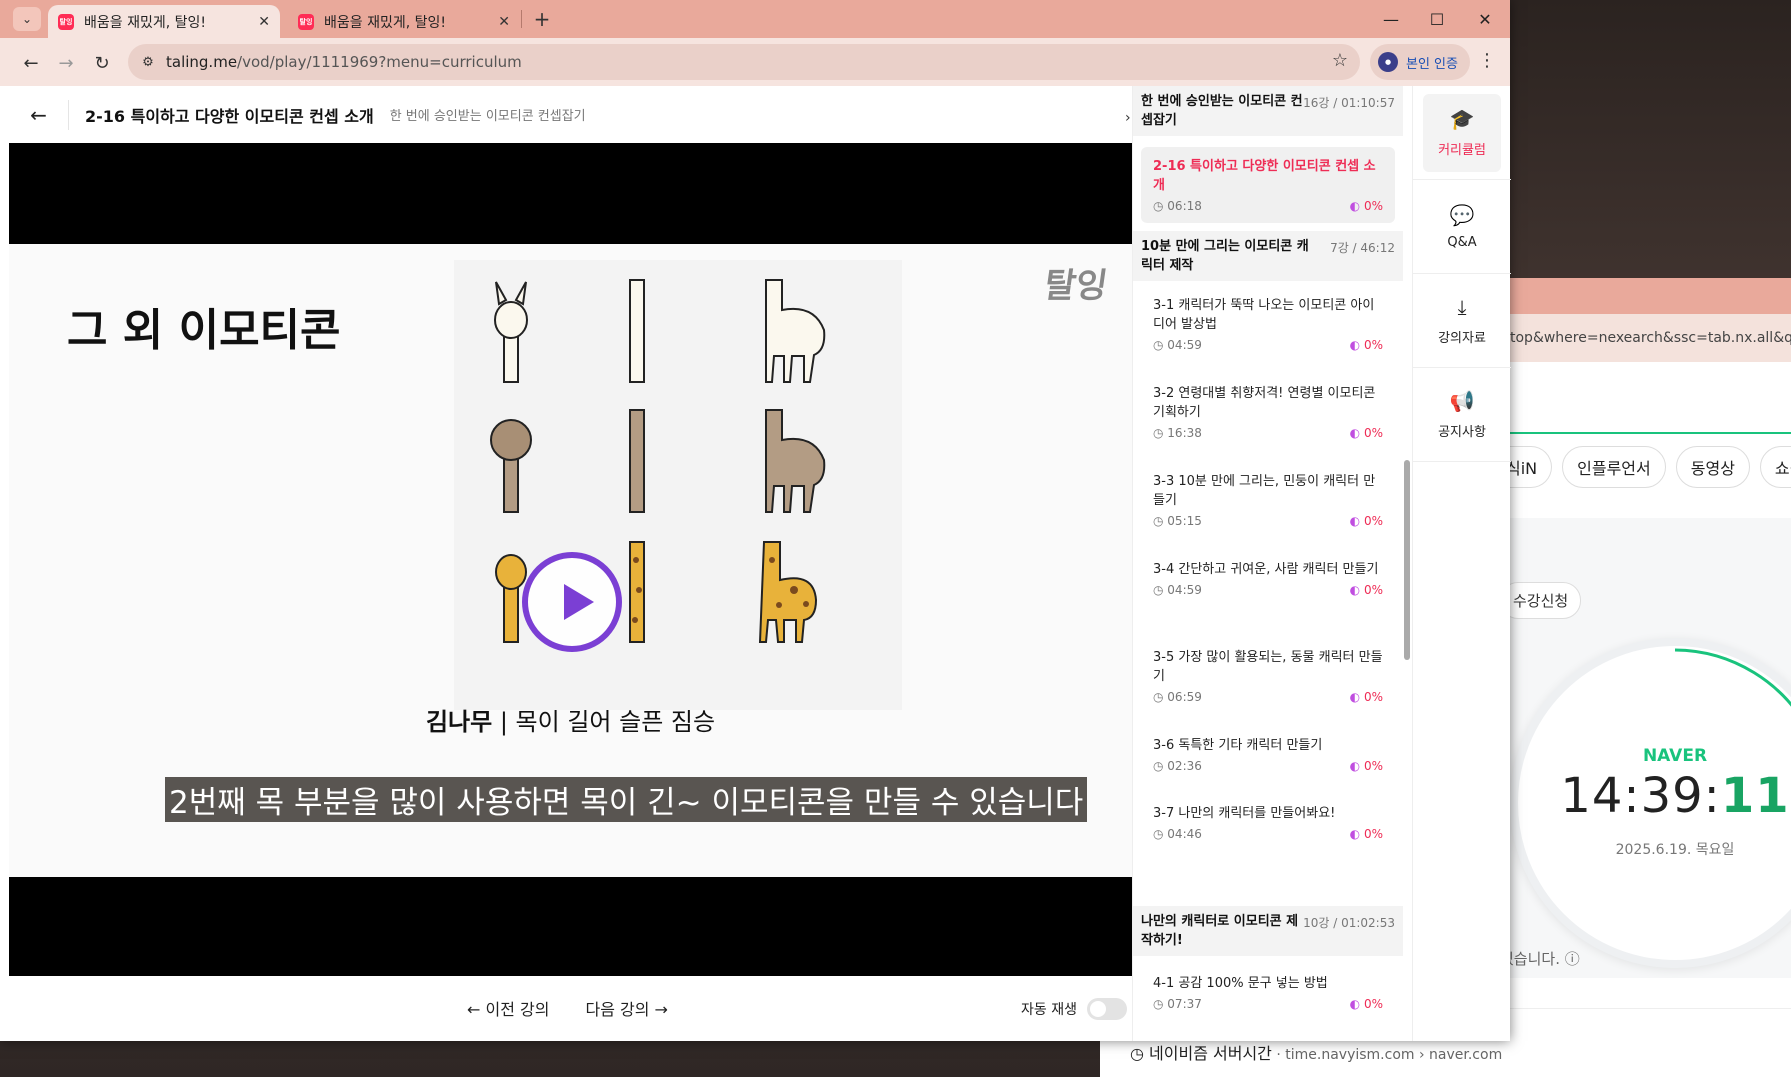 The image size is (1791, 1077). What do you see at coordinates (626, 799) in the screenshot?
I see `video-subtitle: 2번째 목 부분을 많이 사용하면 목이 긴~ 이모티콘을 만들 수 있습니다` at bounding box center [626, 799].